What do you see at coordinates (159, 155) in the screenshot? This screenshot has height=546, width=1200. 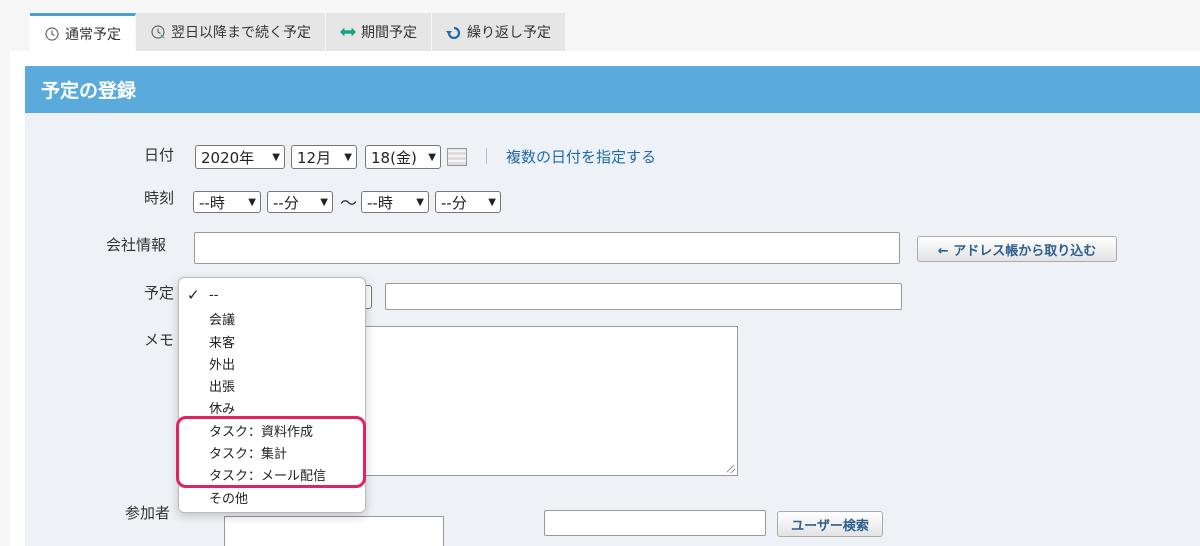 I see `date-label: 日付` at bounding box center [159, 155].